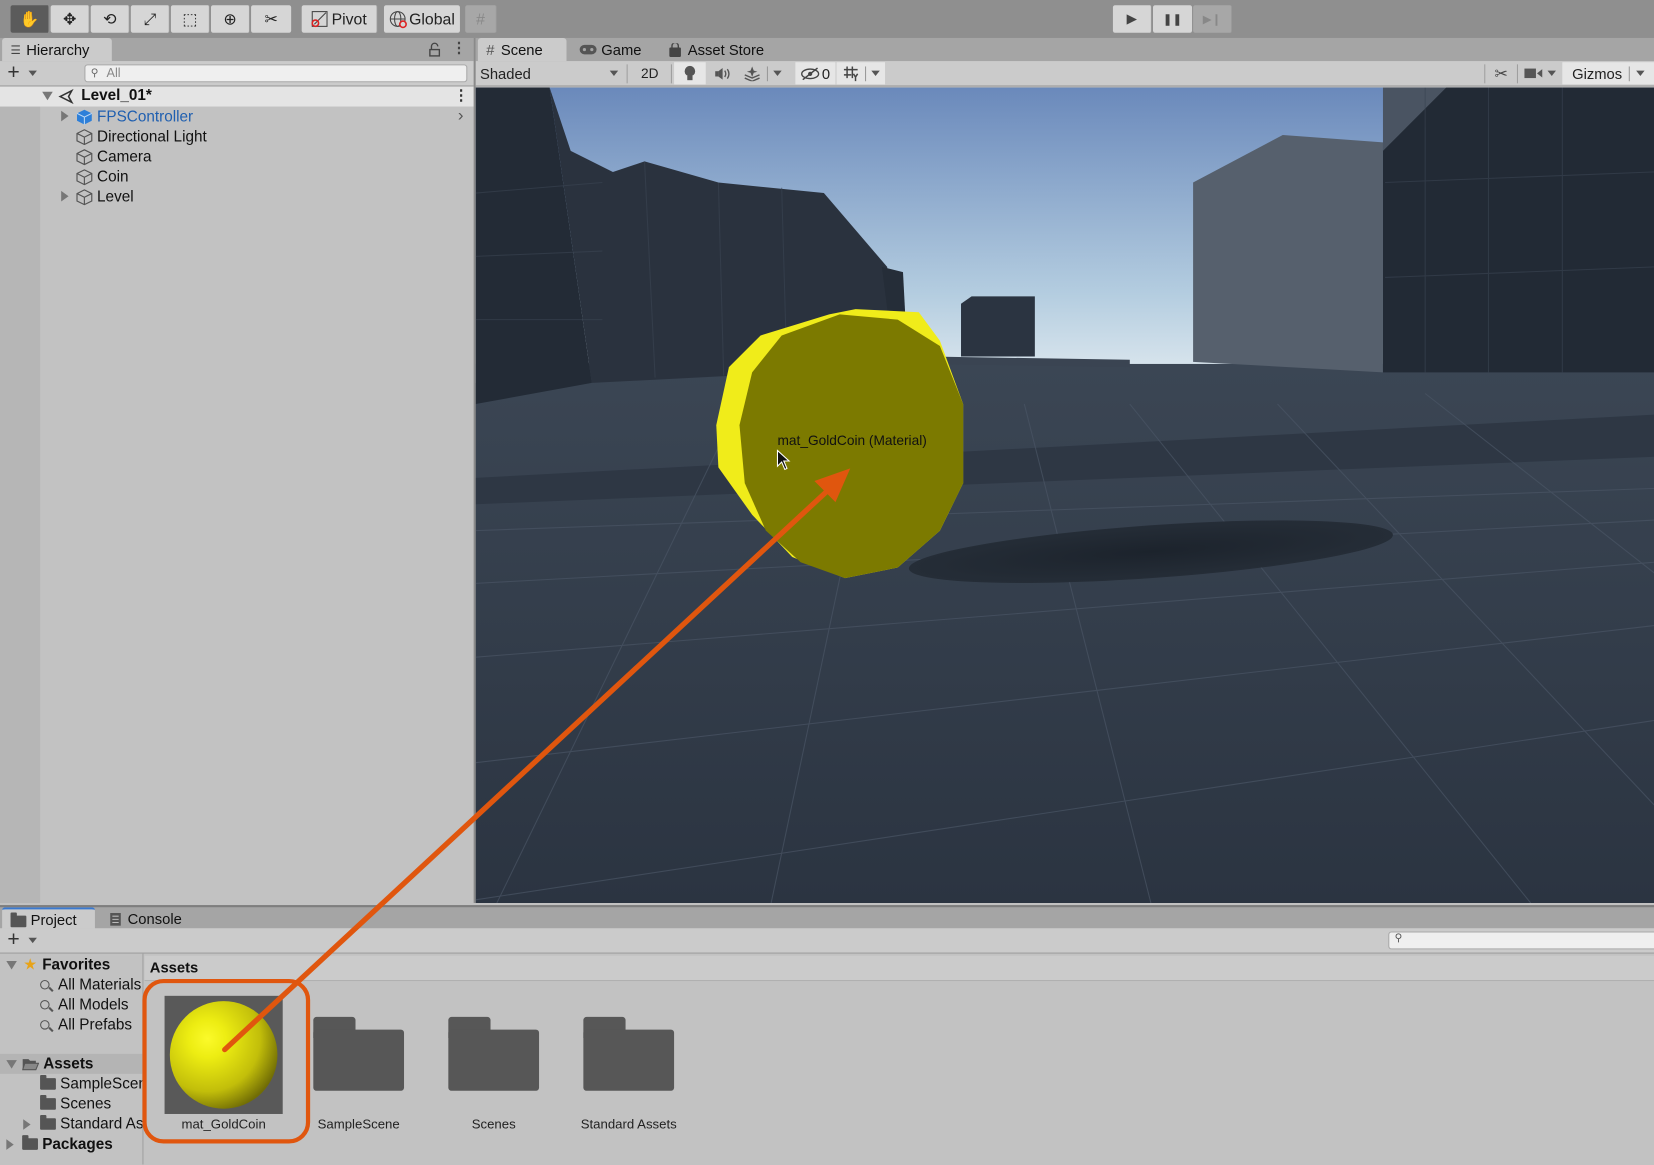  Describe the element at coordinates (257, 137) in the screenshot. I see `hierarchy-item: Directional Light` at that location.